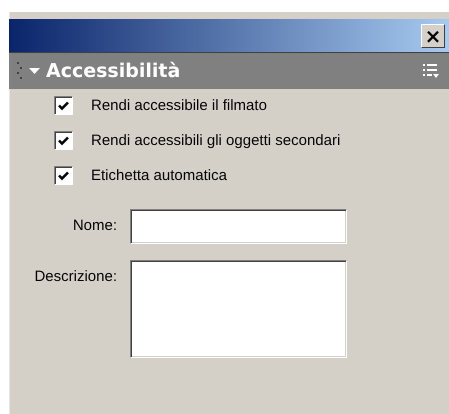 Image resolution: width=449 pixels, height=414 pixels. I want to click on checkbox-label: Etichetta automatica, so click(159, 175).